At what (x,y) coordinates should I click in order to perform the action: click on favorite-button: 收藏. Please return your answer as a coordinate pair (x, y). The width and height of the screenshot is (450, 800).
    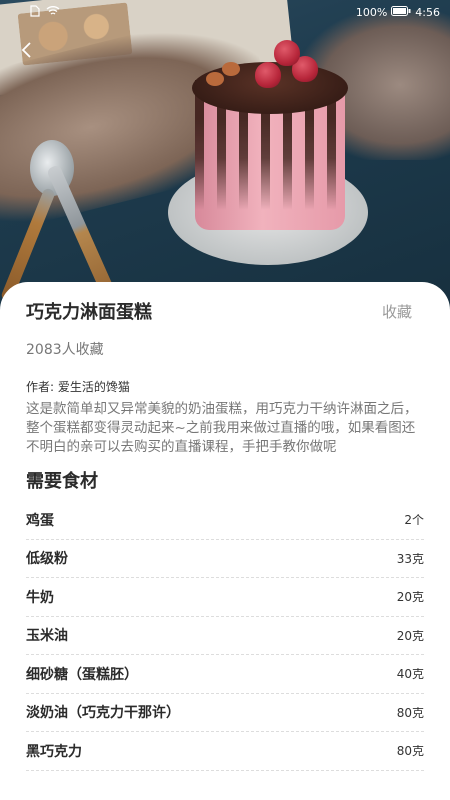
    Looking at the image, I should click on (397, 311).